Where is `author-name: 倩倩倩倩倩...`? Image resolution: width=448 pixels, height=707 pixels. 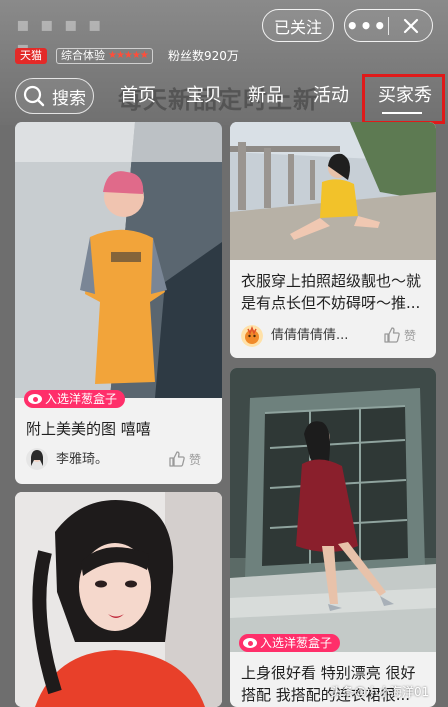 author-name: 倩倩倩倩倩... is located at coordinates (309, 336).